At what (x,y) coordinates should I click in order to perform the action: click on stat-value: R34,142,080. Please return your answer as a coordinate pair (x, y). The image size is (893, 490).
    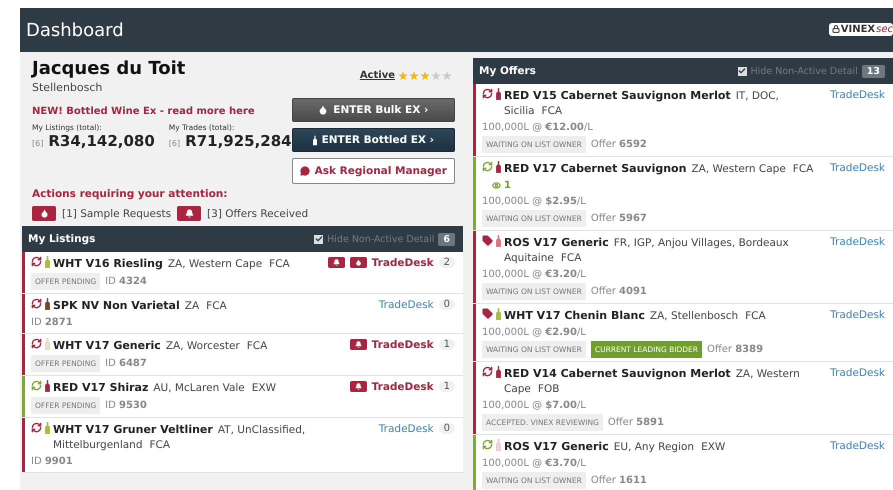
    Looking at the image, I should click on (101, 141).